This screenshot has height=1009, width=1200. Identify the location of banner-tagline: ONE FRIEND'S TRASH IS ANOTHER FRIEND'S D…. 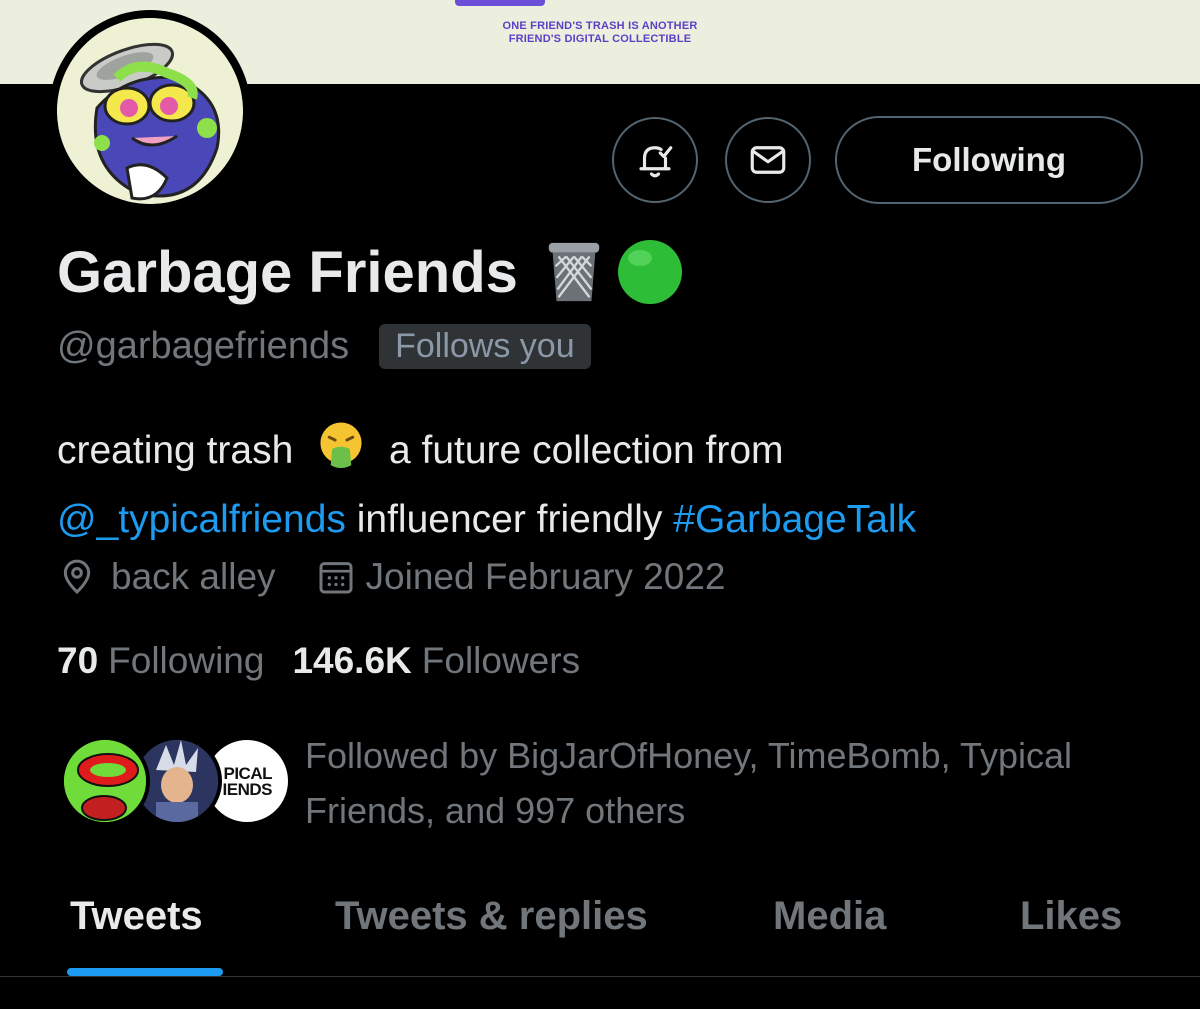
(600, 33).